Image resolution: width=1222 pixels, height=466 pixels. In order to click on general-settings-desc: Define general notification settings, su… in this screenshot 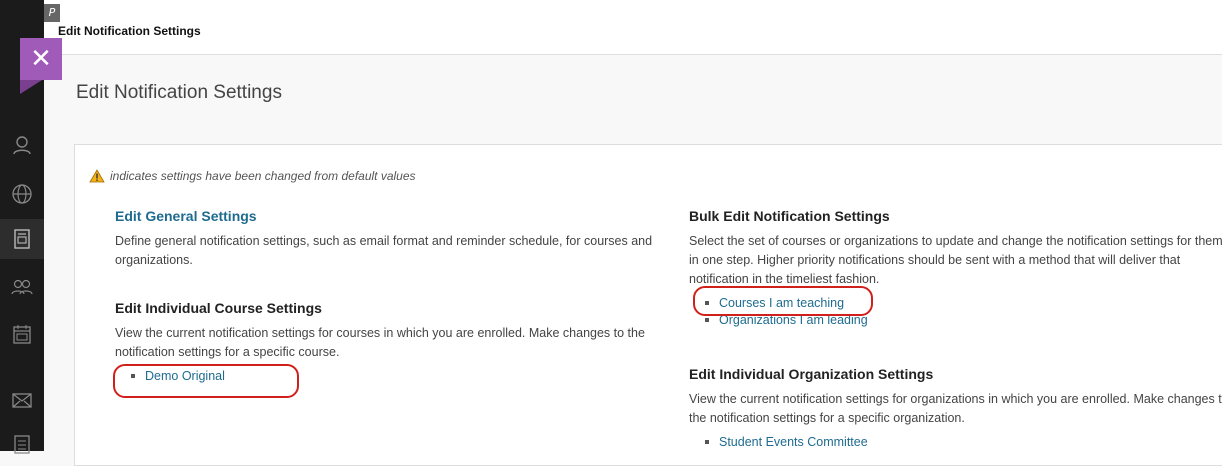, I will do `click(384, 250)`.